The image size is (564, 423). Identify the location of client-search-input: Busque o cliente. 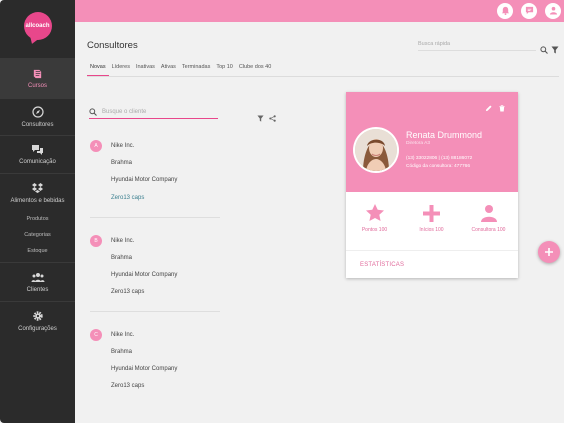
(153, 112).